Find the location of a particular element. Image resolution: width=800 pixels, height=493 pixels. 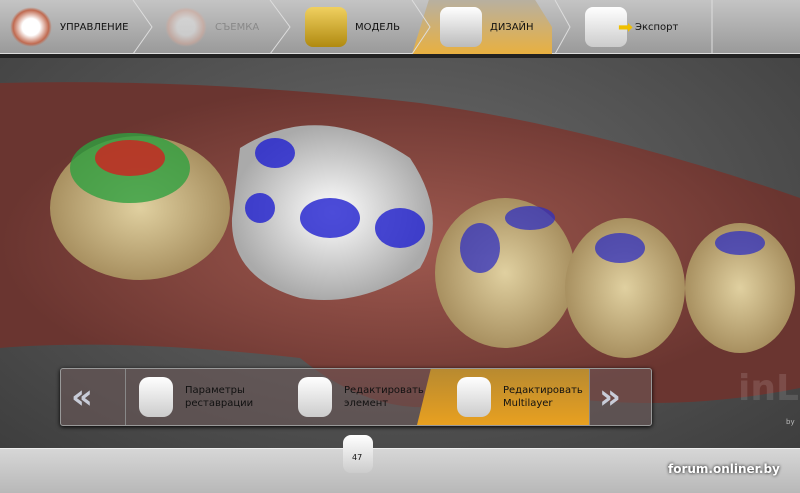

button-label: Параметры is located at coordinates (215, 390).